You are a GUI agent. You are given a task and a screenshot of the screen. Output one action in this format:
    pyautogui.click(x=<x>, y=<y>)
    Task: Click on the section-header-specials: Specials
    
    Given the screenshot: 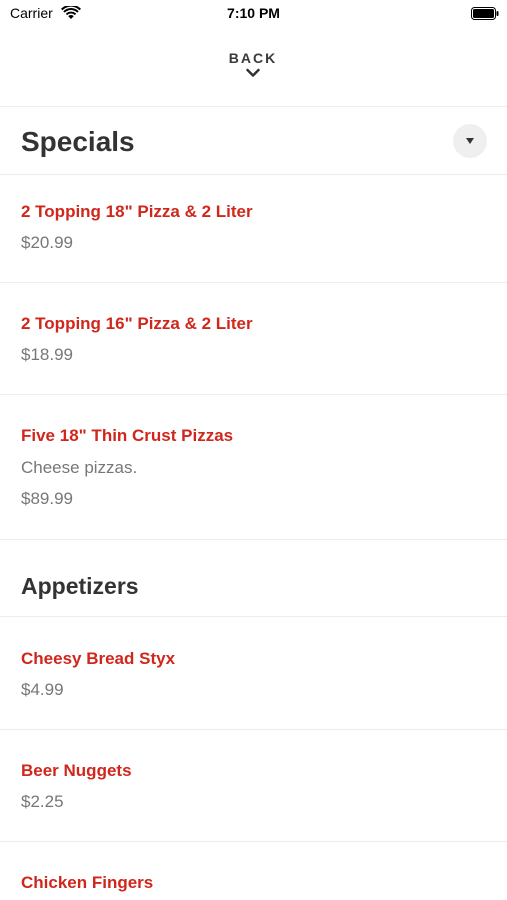 What is the action you would take?
    pyautogui.click(x=253, y=140)
    